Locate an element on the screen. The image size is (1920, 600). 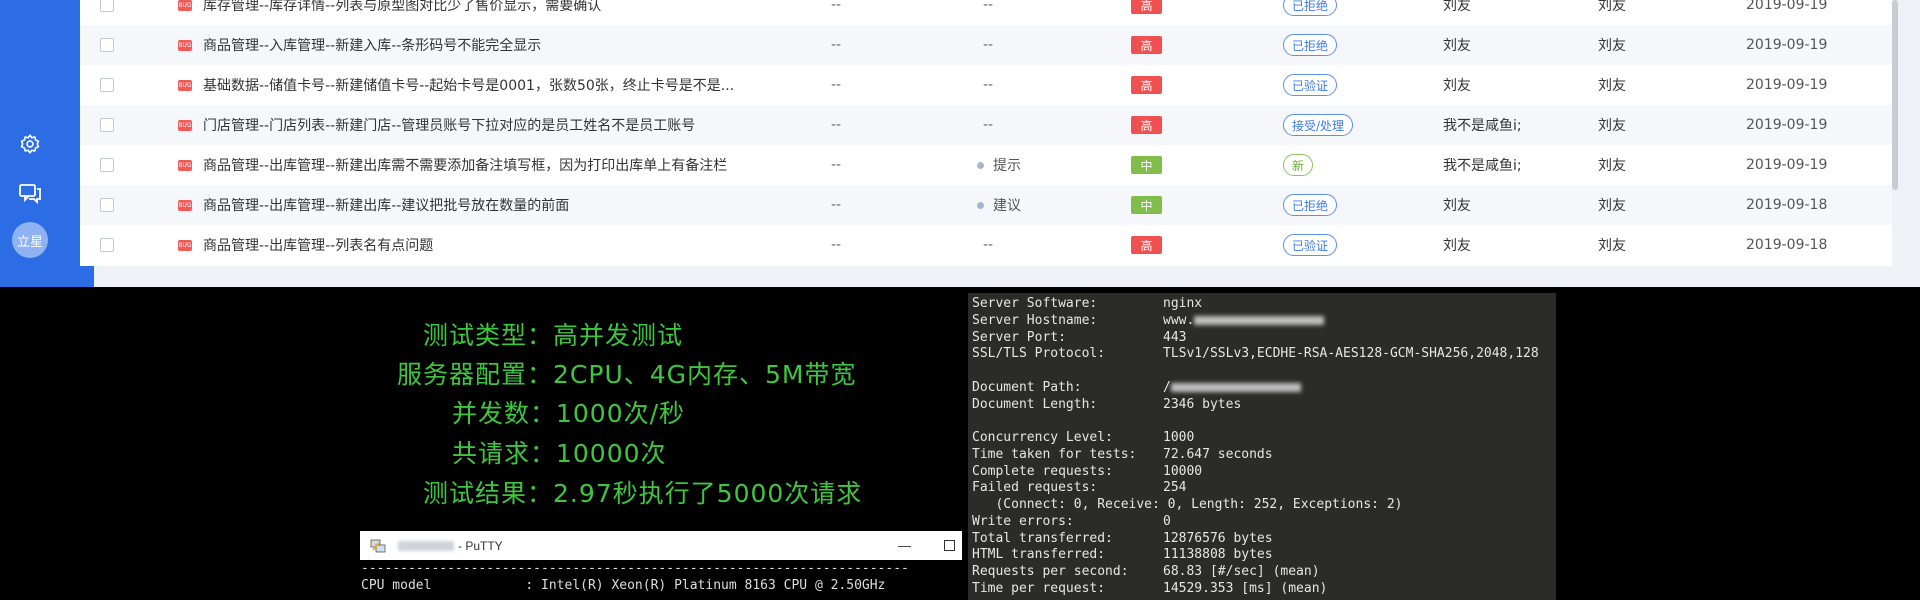
status-cell: 已拒绝 is located at coordinates (1310, 12).